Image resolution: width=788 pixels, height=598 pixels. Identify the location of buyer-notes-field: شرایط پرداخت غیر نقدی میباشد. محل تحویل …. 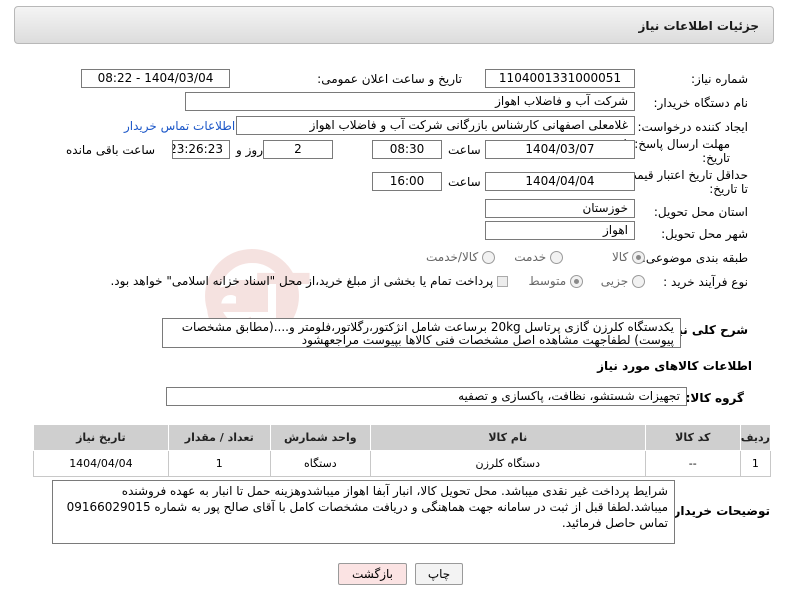
(363, 512).